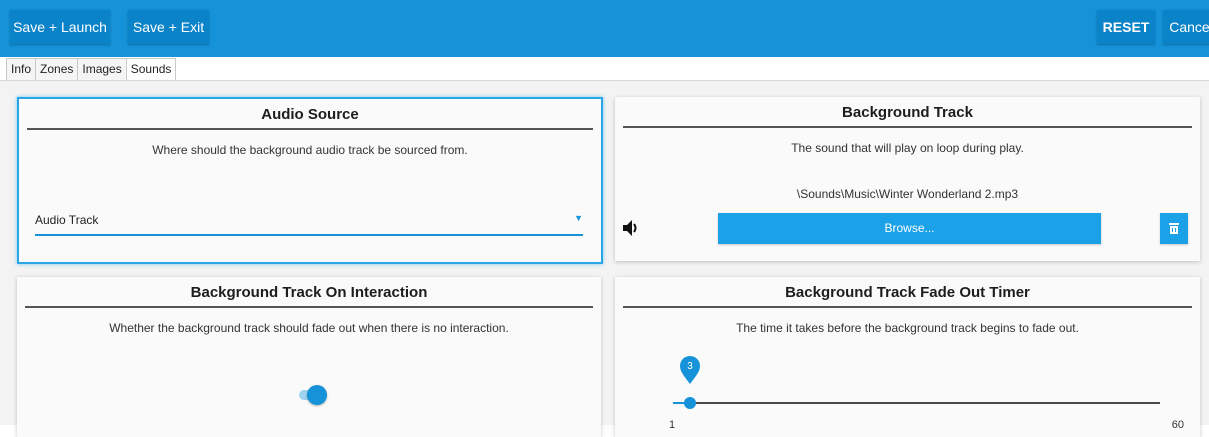 The image size is (1209, 437). Describe the element at coordinates (21, 69) in the screenshot. I see `tab-info: Info` at that location.